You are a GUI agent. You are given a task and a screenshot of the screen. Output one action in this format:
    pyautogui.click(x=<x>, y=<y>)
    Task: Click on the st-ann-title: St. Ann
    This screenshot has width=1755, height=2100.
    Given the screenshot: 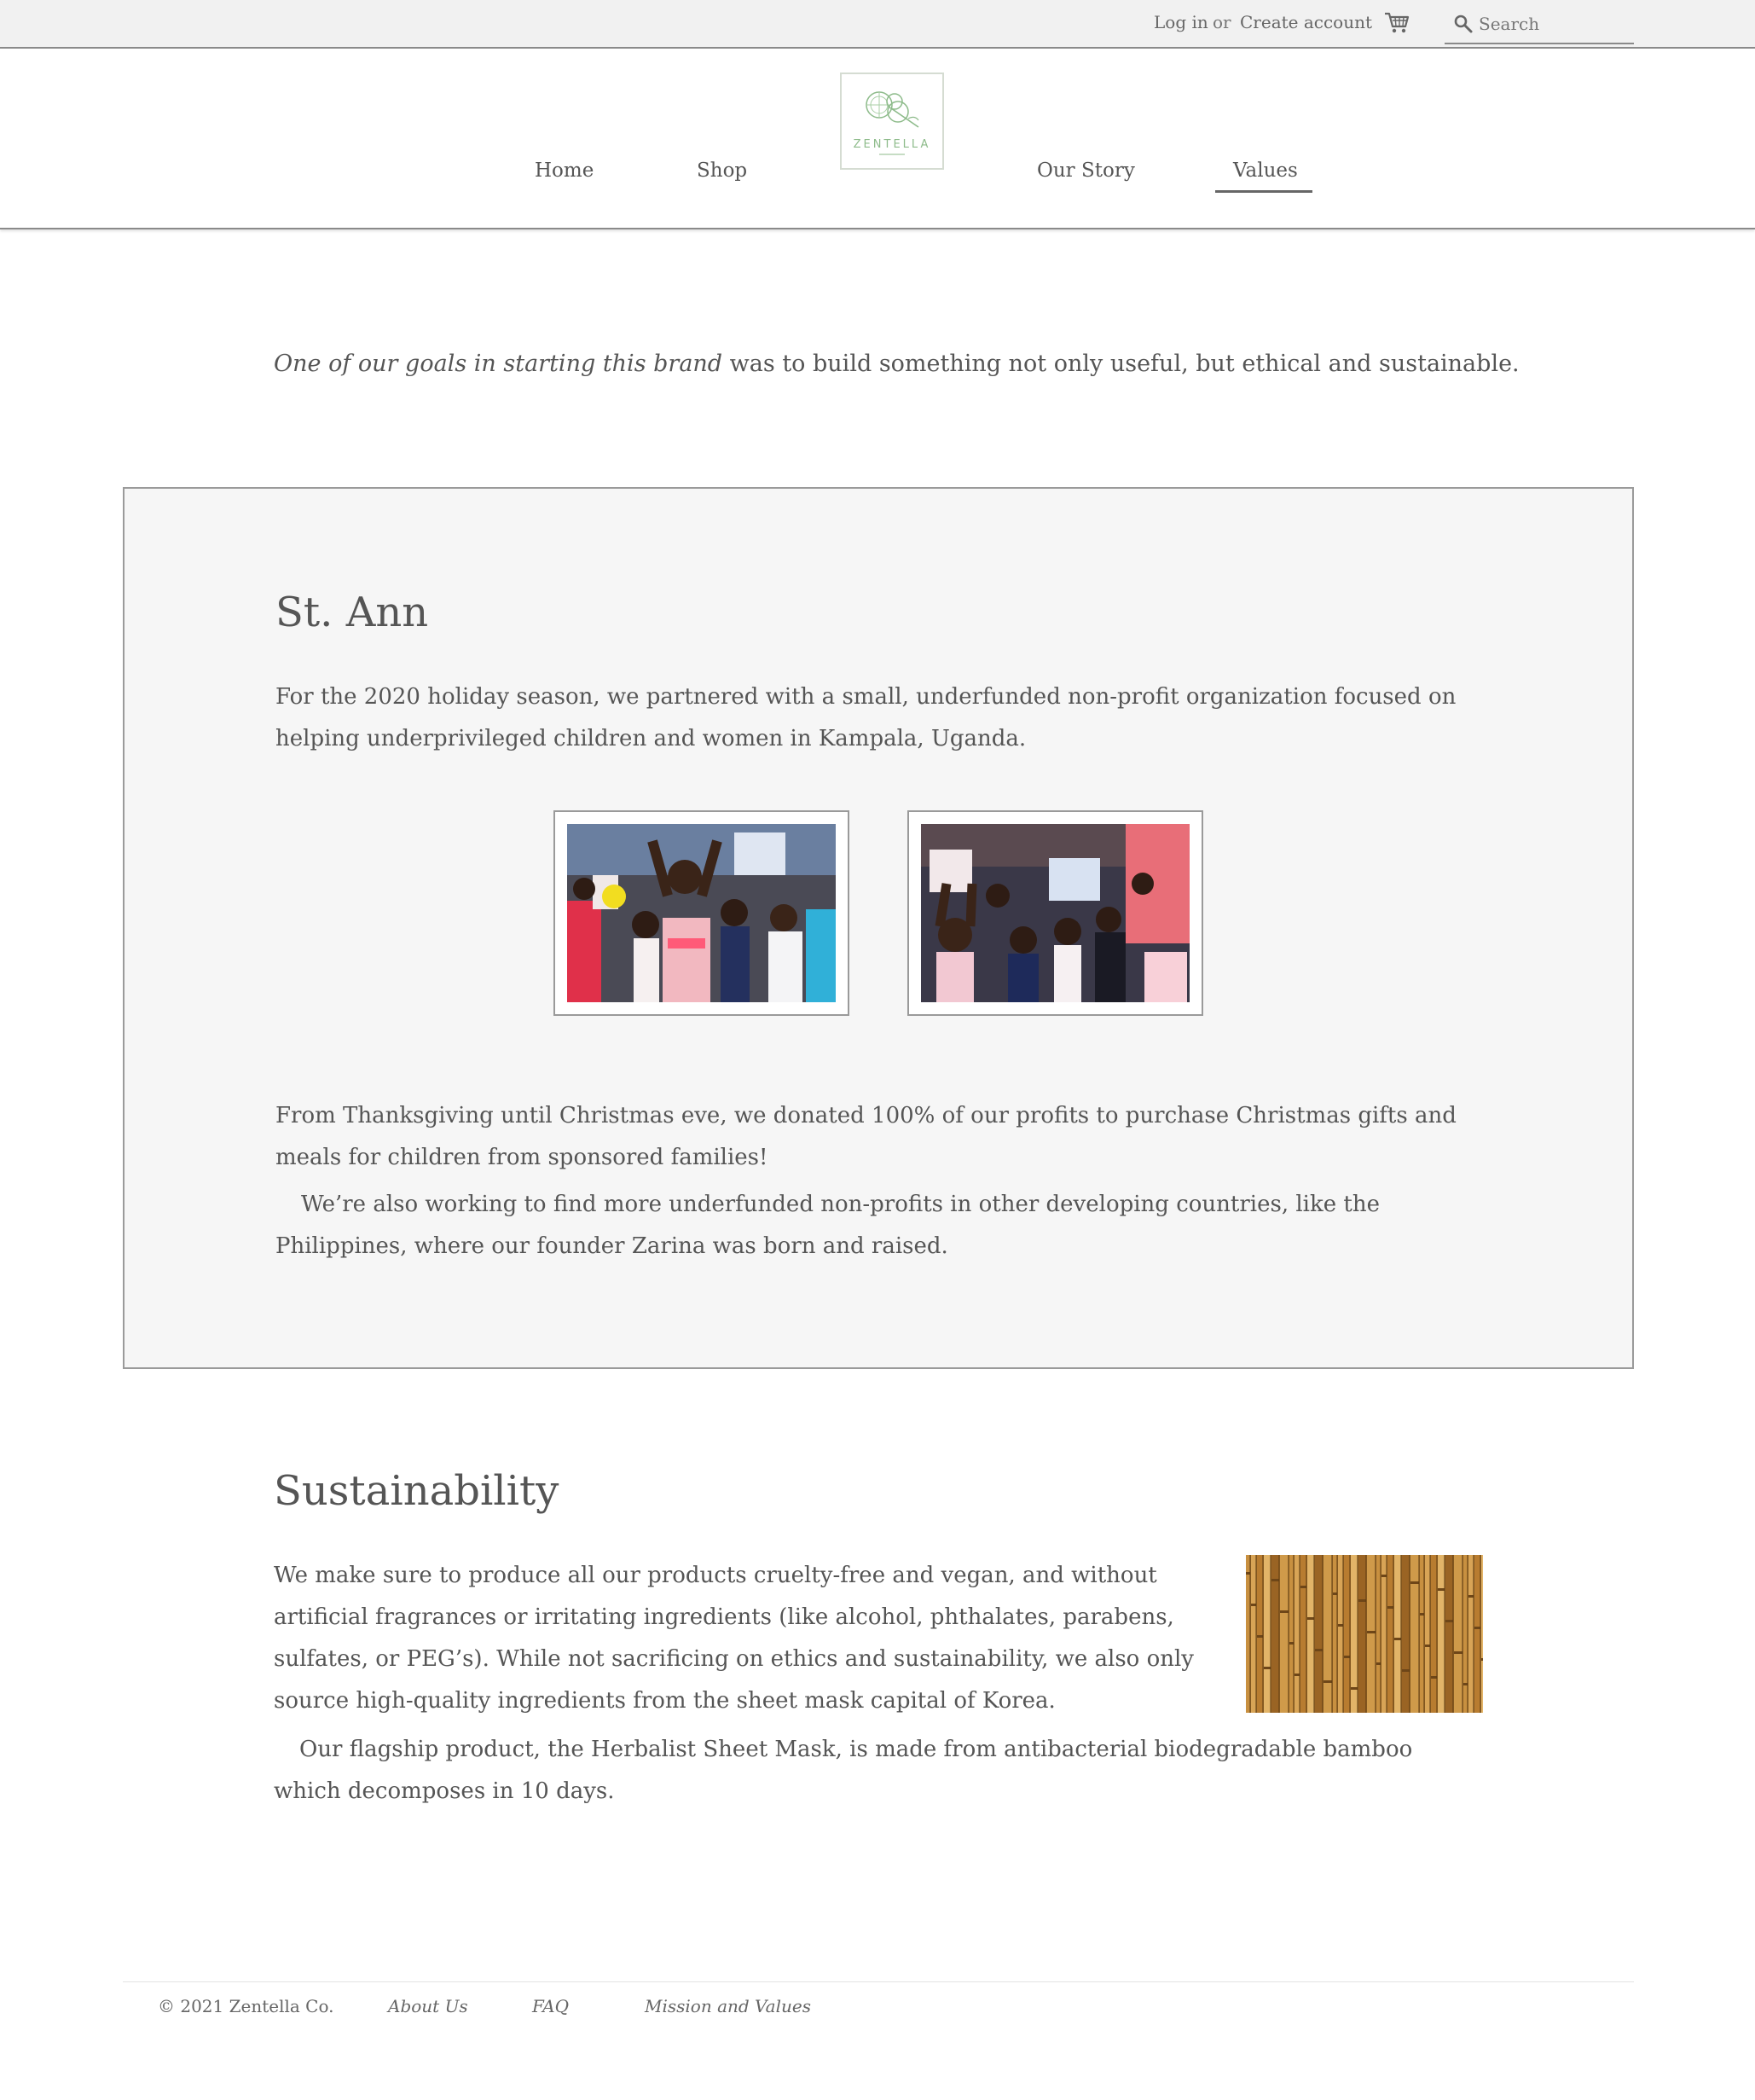 What is the action you would take?
    pyautogui.click(x=352, y=612)
    